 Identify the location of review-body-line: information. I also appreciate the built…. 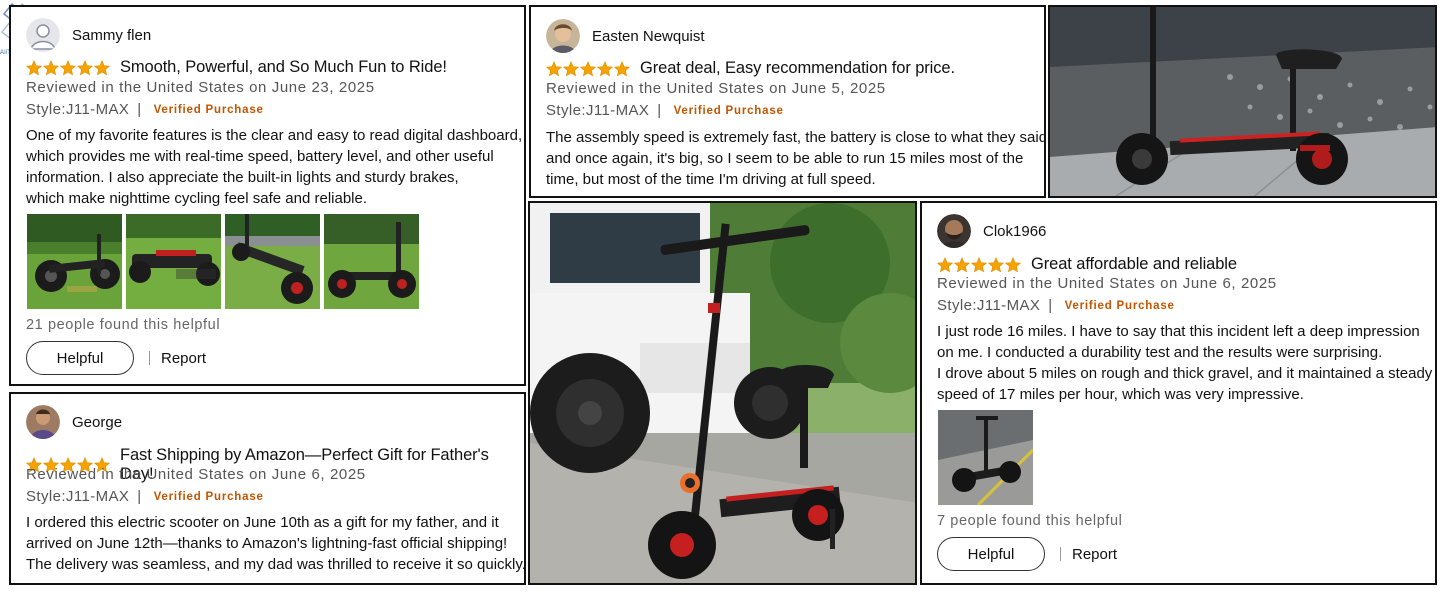
(242, 177).